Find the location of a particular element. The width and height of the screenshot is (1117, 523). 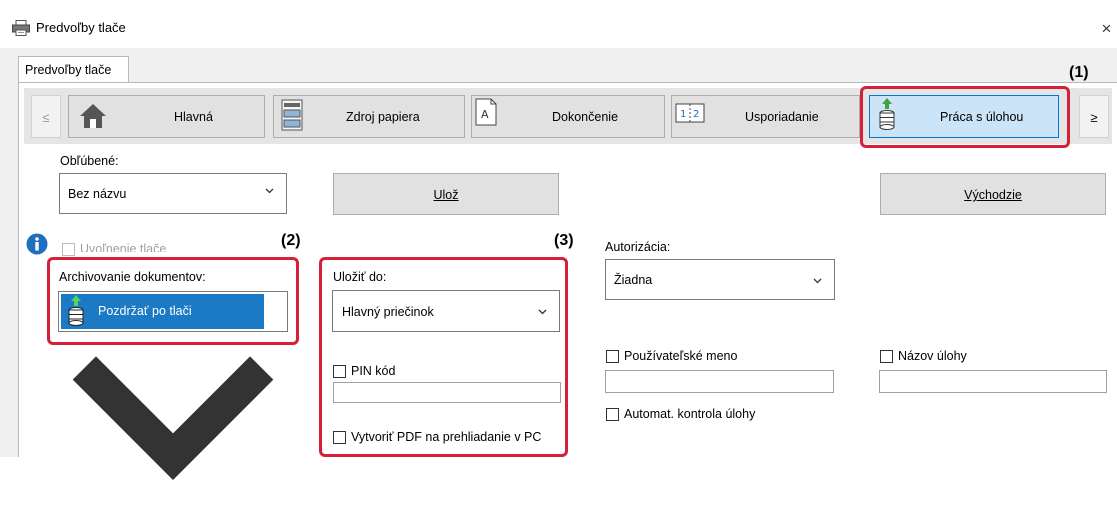

pin-code-checkbox is located at coordinates (339, 371).